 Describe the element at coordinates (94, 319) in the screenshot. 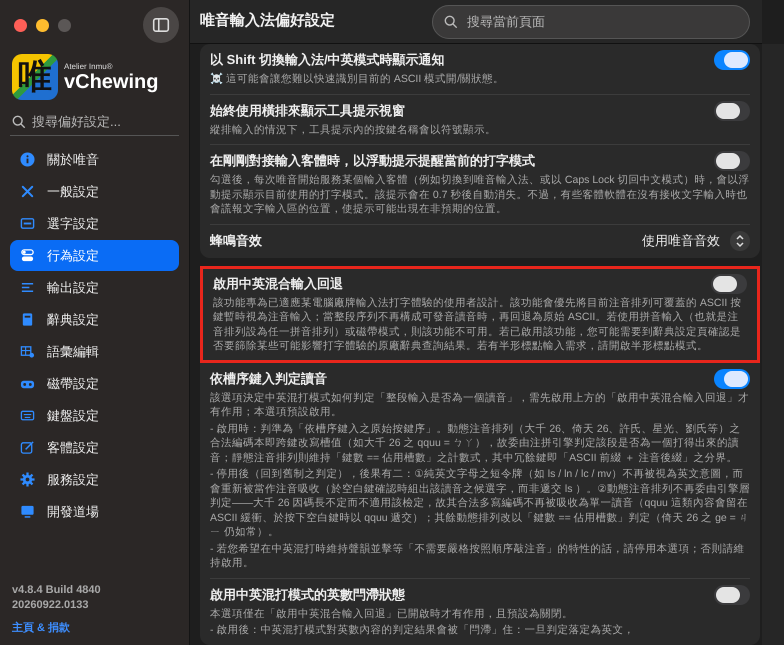

I see `sidebar-item: 辭典設定` at that location.